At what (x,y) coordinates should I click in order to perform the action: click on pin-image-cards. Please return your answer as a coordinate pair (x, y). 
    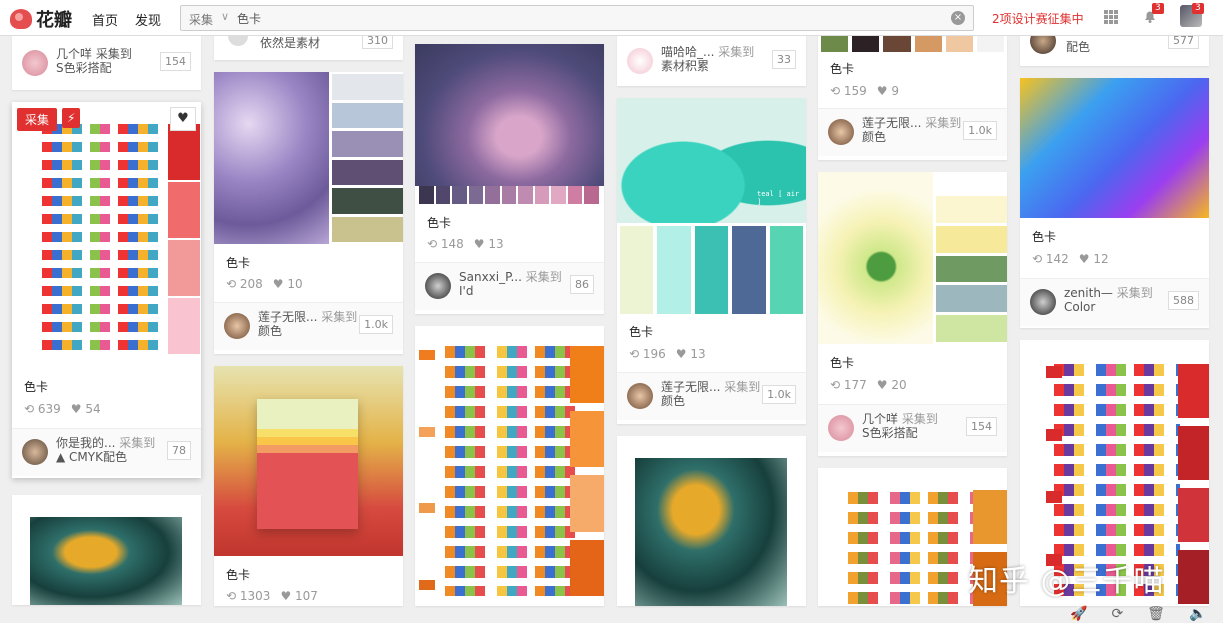
    Looking at the image, I should click on (1114, 148).